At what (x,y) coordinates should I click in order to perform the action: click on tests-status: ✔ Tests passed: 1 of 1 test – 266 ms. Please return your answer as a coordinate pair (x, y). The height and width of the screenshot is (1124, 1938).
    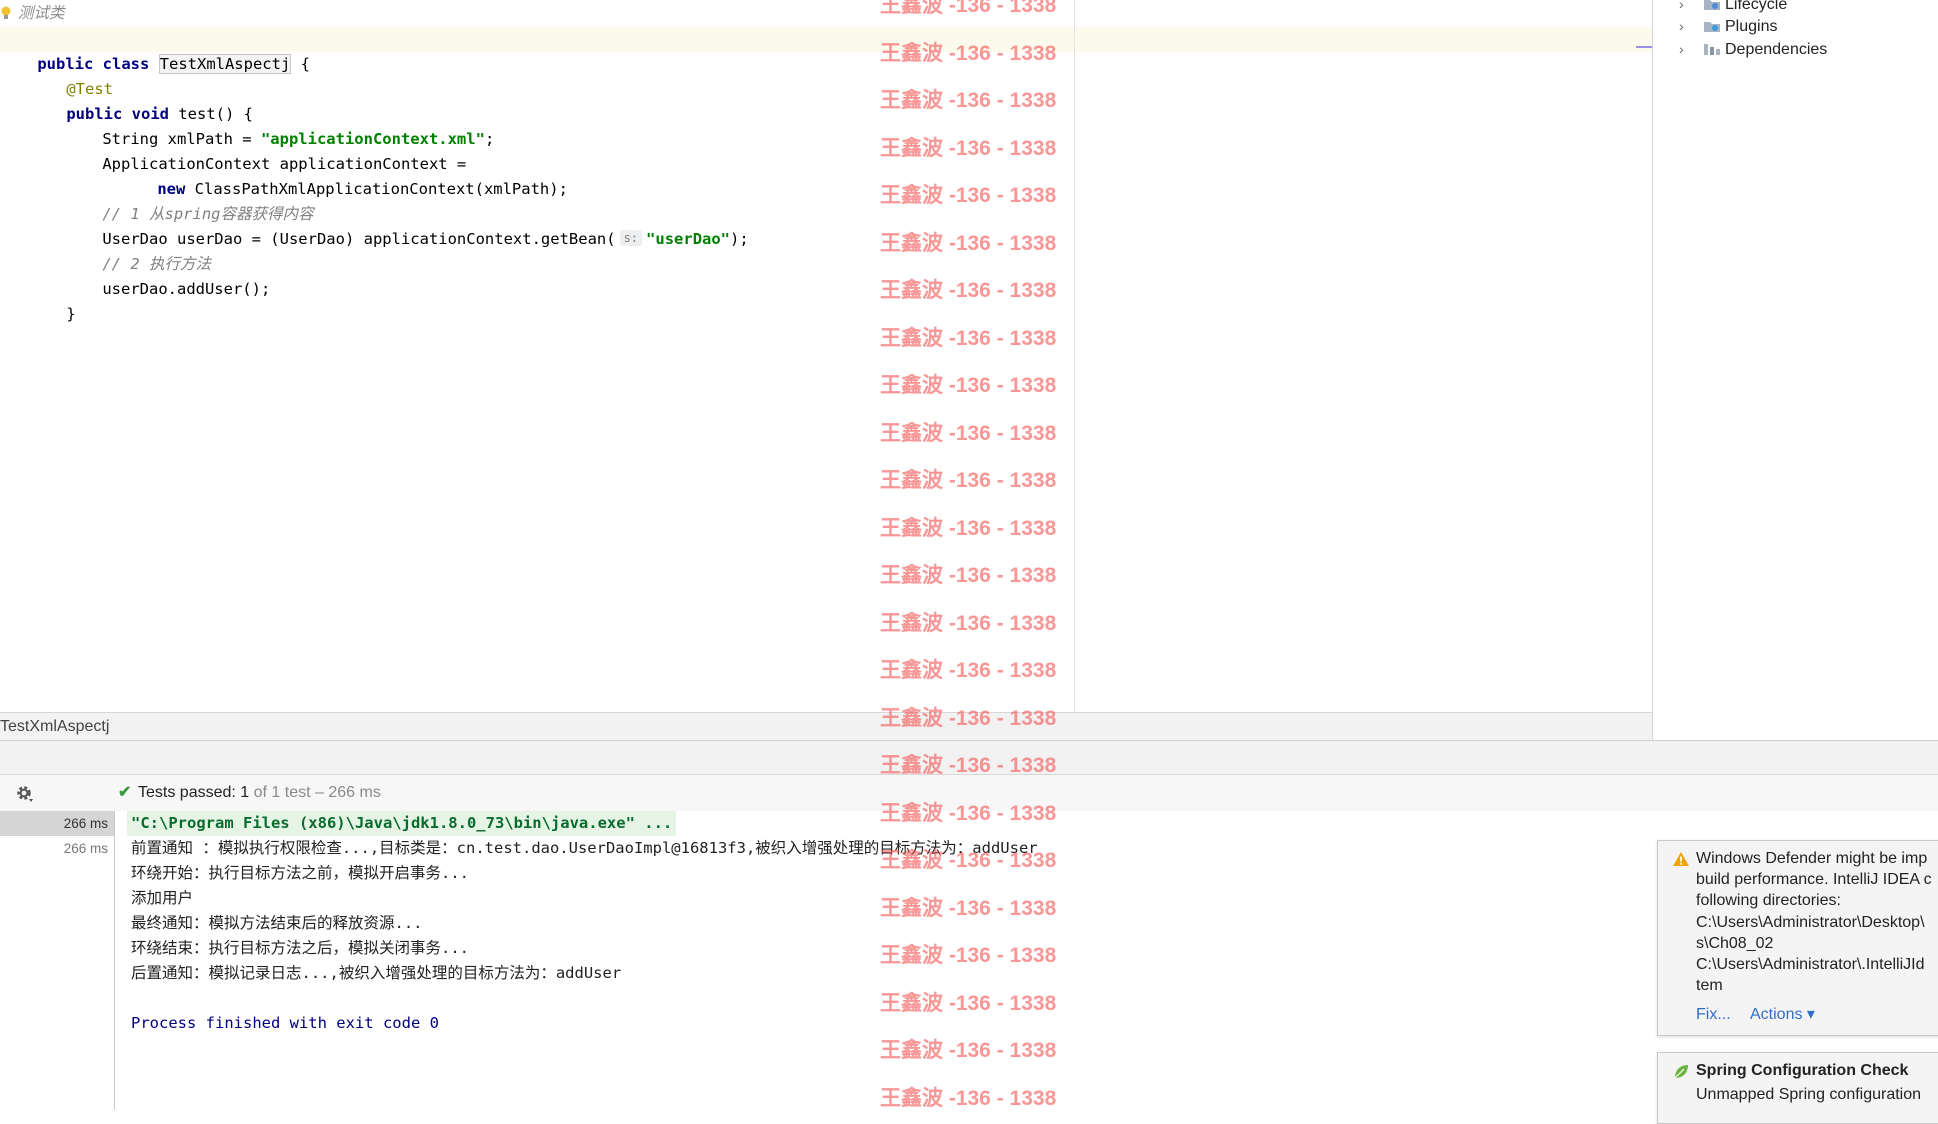
    Looking at the image, I should click on (249, 793).